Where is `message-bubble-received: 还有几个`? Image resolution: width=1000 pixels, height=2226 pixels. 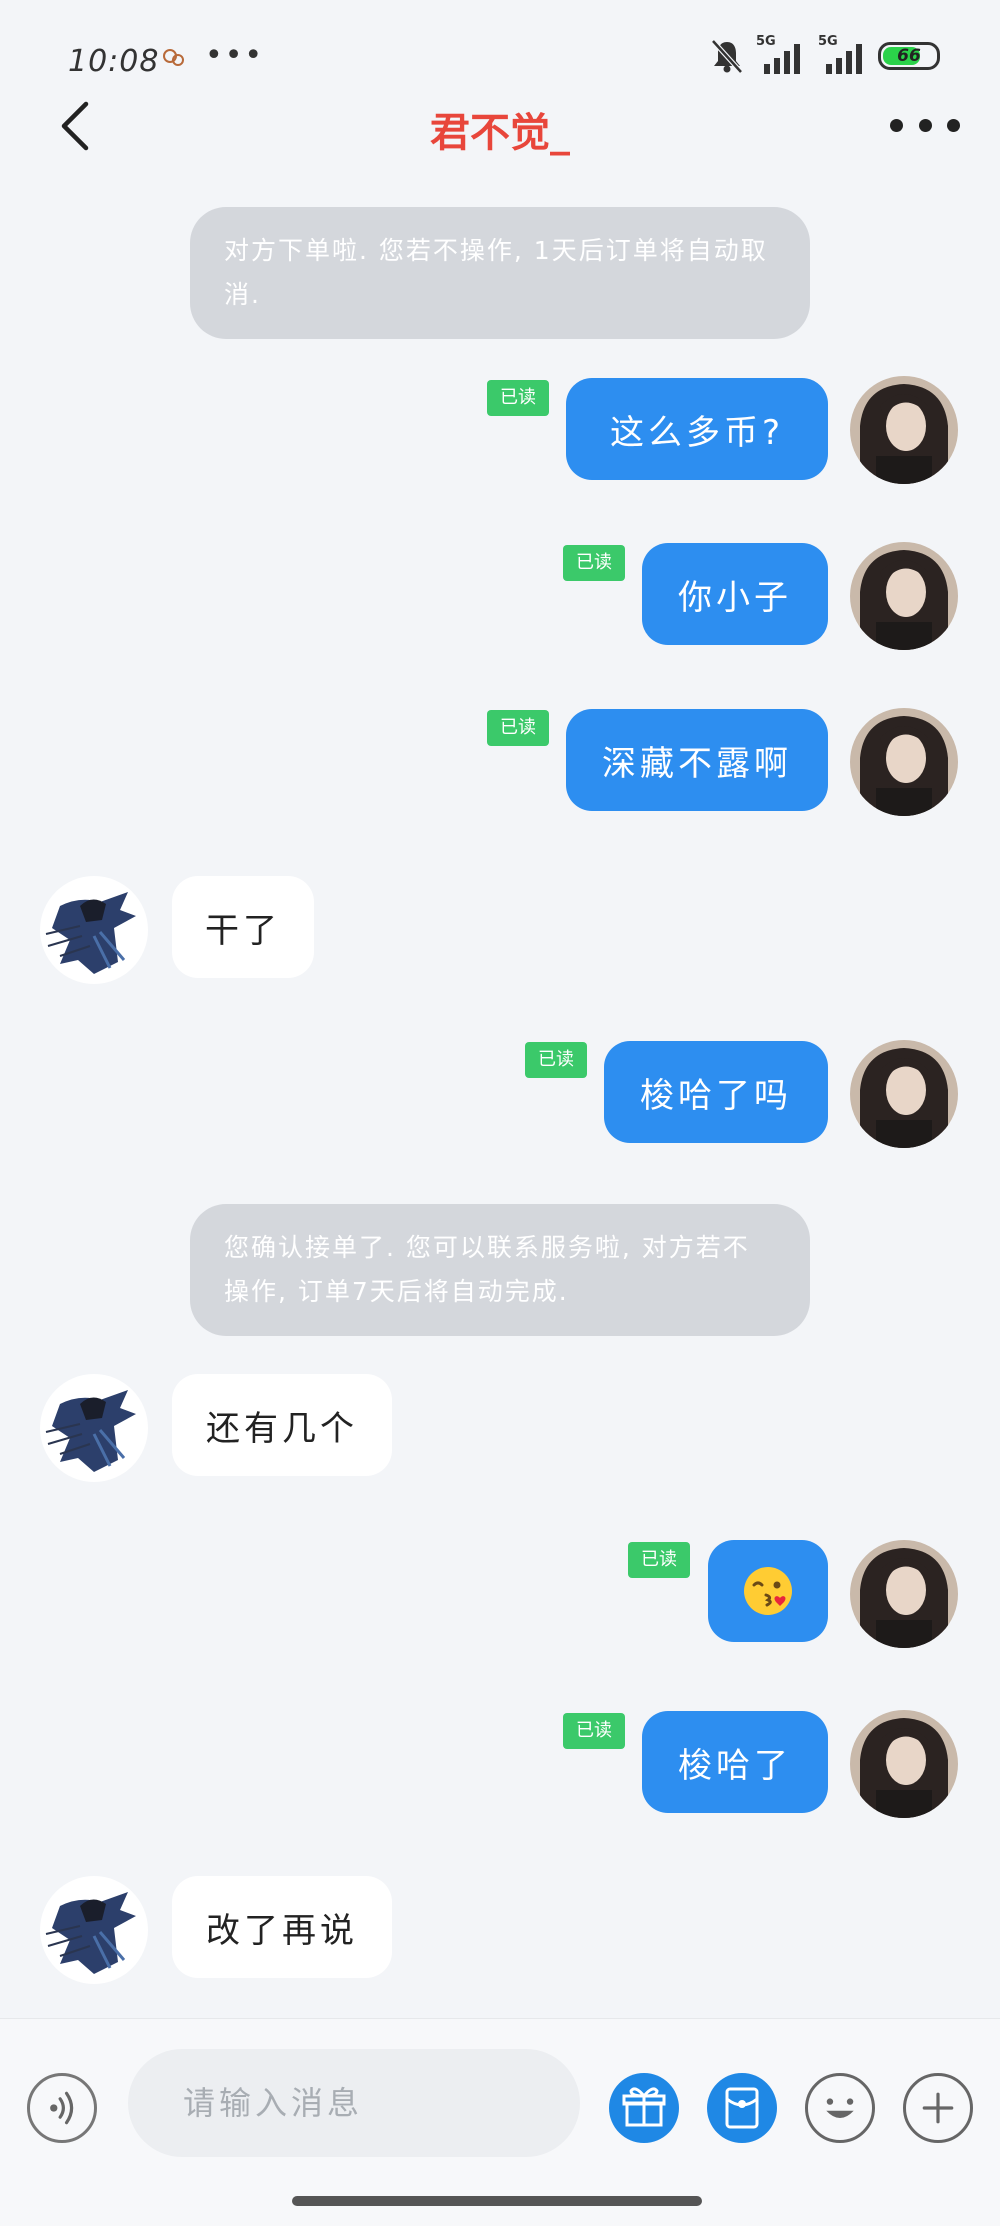 message-bubble-received: 还有几个 is located at coordinates (282, 1425).